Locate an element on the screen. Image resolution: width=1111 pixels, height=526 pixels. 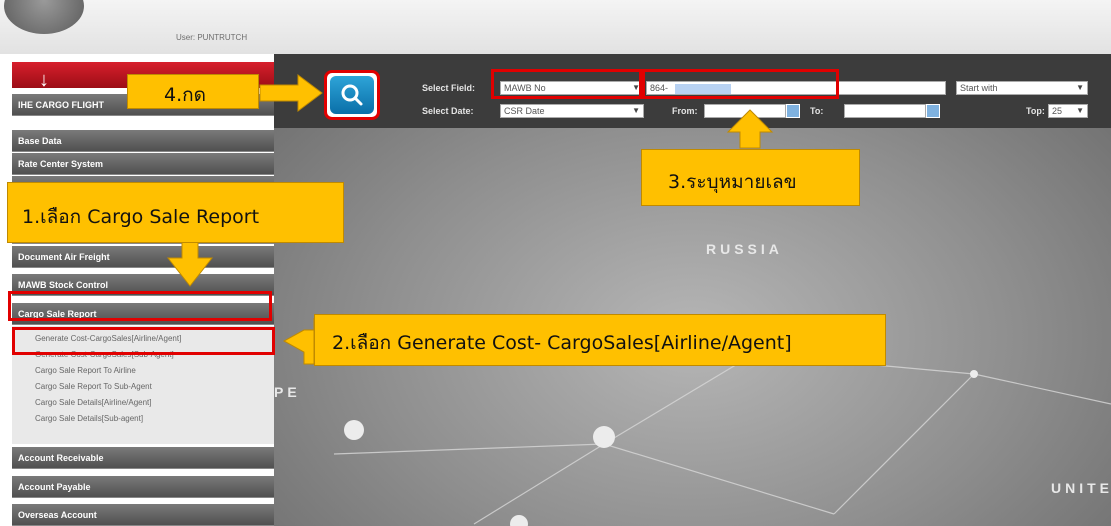
to-label: To: is located at coordinates (817, 111).